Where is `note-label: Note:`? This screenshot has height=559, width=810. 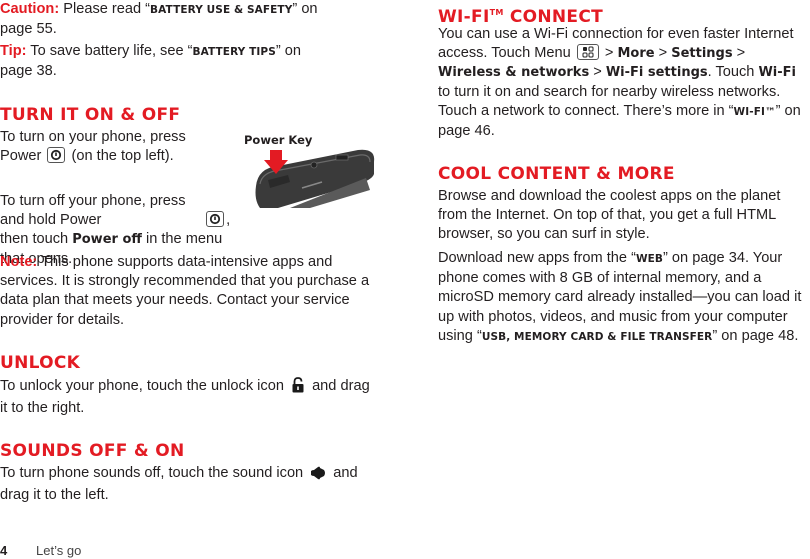
note-label: Note: is located at coordinates (19, 262).